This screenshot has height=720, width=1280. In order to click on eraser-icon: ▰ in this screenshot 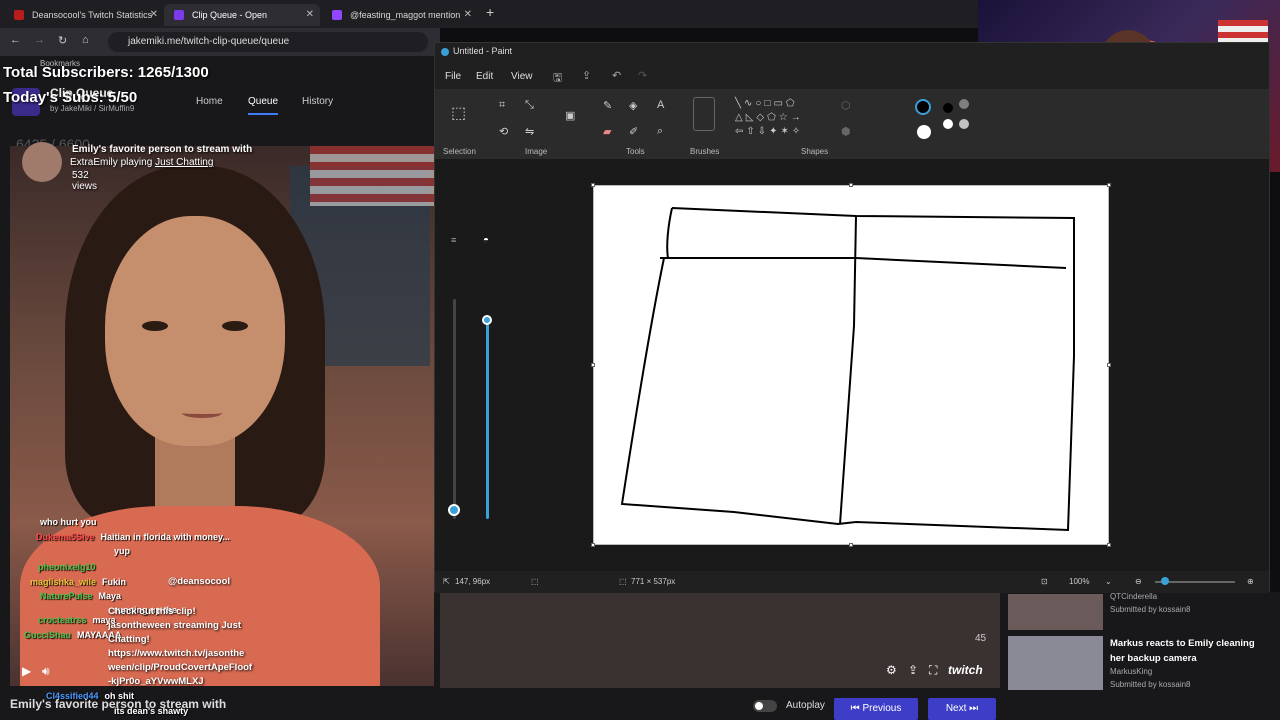, I will do `click(607, 131)`.